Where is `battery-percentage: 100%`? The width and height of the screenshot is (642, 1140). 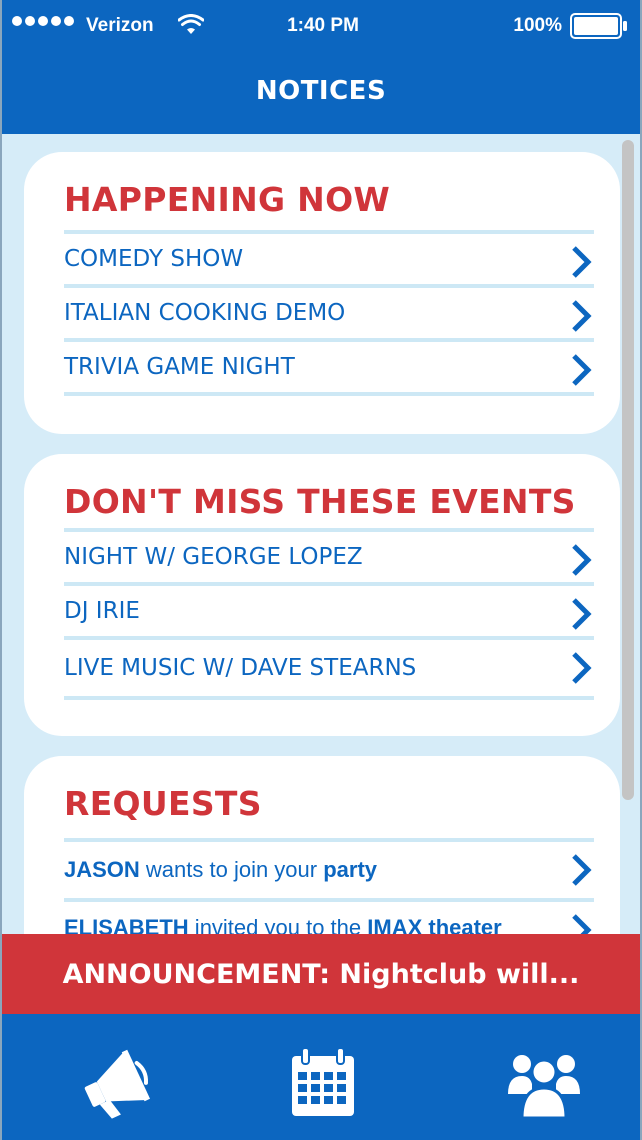 battery-percentage: 100% is located at coordinates (537, 25).